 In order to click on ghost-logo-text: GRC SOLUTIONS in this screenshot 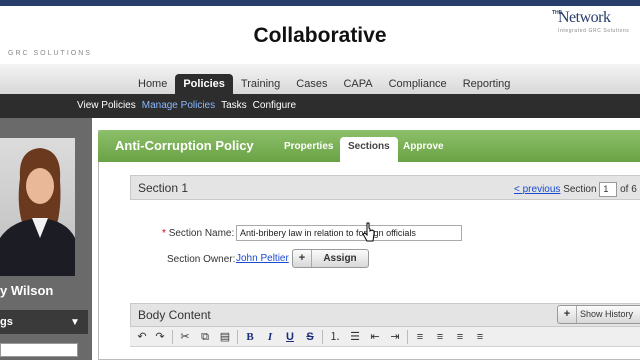, I will do `click(50, 53)`.